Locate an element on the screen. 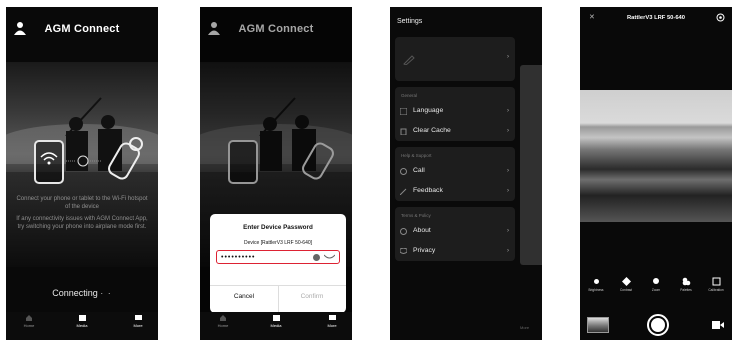 The image size is (742, 343). clear-icon is located at coordinates (316, 257).